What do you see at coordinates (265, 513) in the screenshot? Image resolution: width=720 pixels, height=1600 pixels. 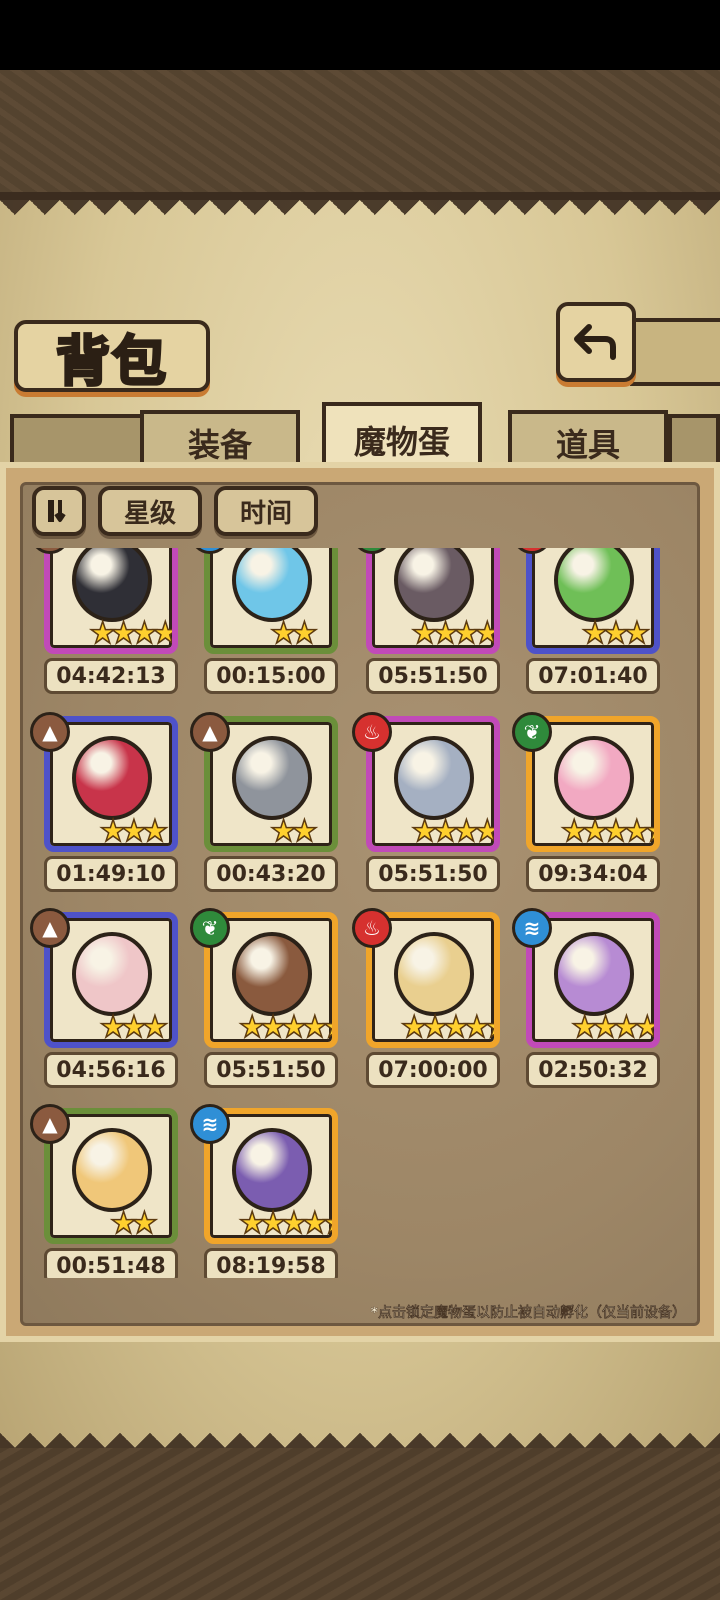 I see `sort-by-time-label: 时间` at bounding box center [265, 513].